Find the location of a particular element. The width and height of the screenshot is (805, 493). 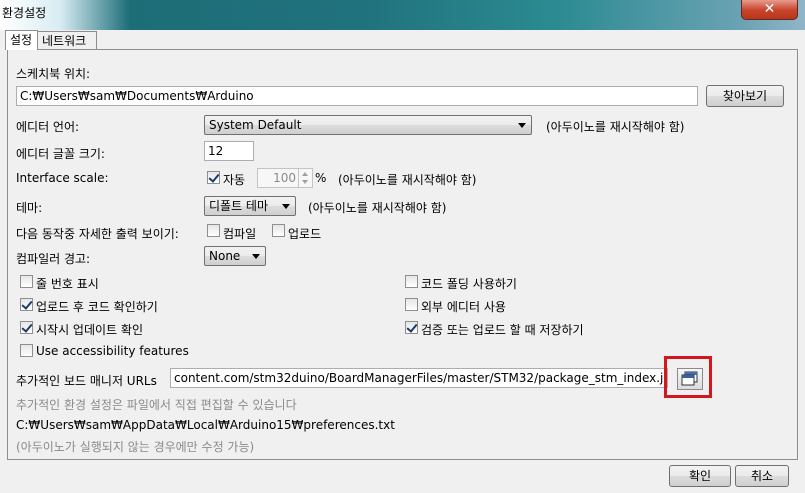

interface-scale-unit: % is located at coordinates (321, 178).